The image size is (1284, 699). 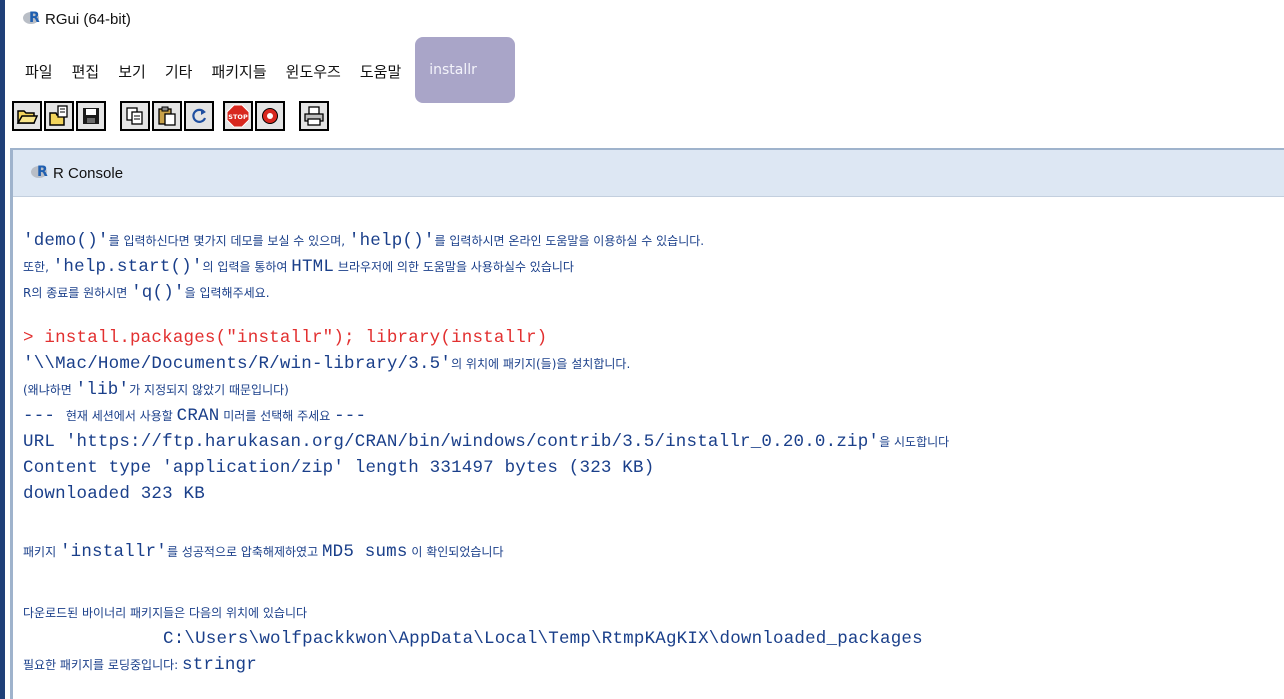 I want to click on console-title: R Console, so click(x=88, y=173).